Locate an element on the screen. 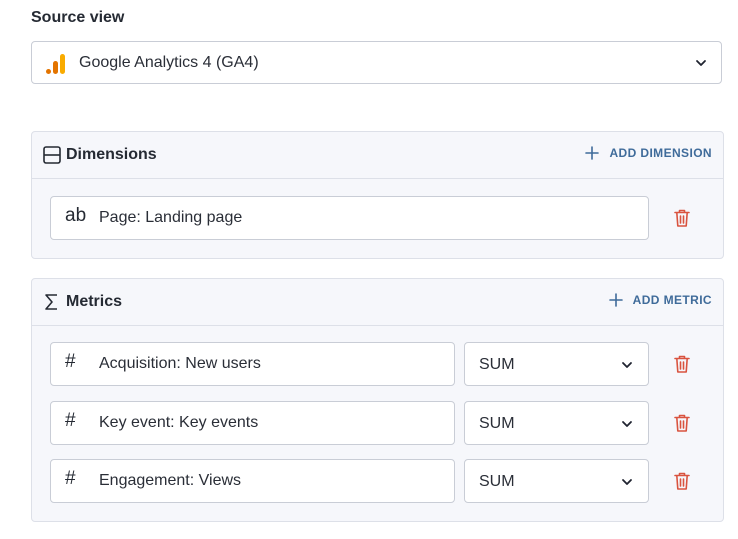 The image size is (738, 539). add-metric-label: ADD METRIC is located at coordinates (672, 300).